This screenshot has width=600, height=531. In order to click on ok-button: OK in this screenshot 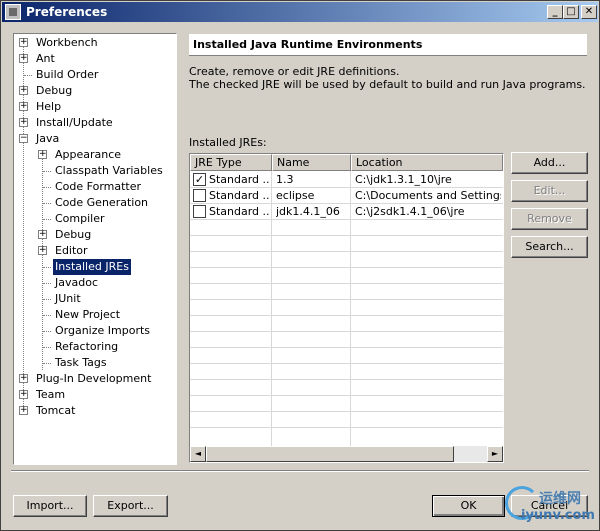, I will do `click(468, 506)`.